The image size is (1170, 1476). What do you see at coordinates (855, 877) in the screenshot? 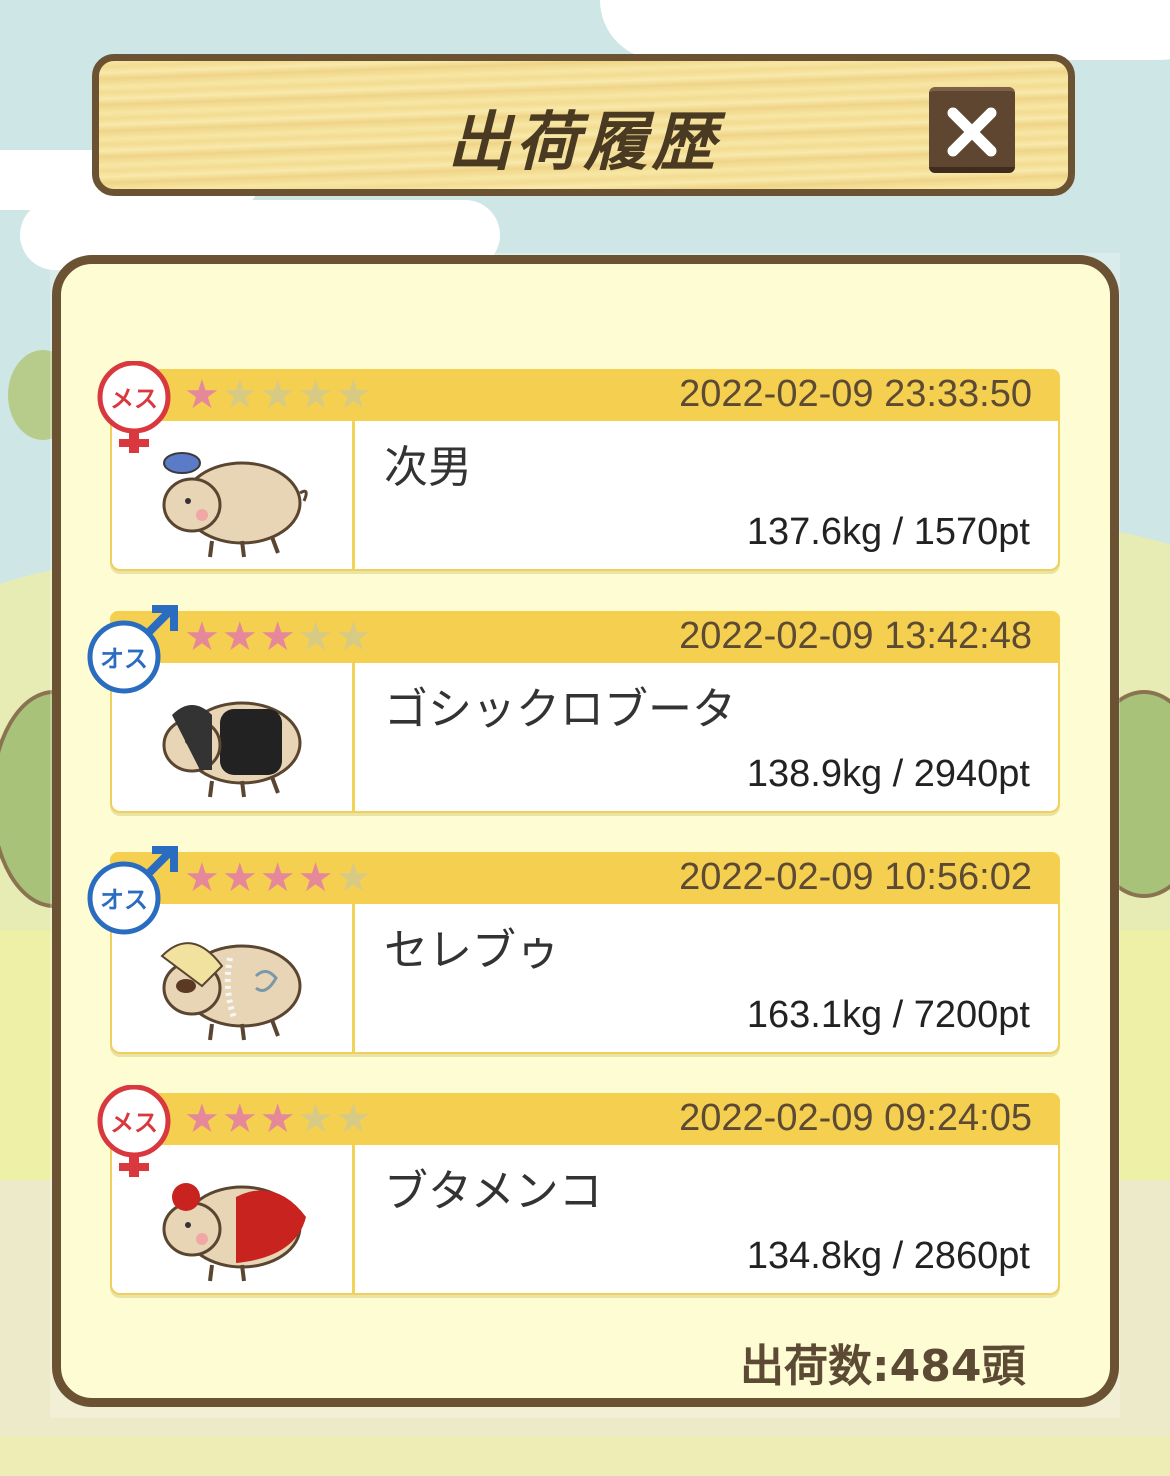
I see `shipped-datetime: 2022-02-09 10:56:02` at bounding box center [855, 877].